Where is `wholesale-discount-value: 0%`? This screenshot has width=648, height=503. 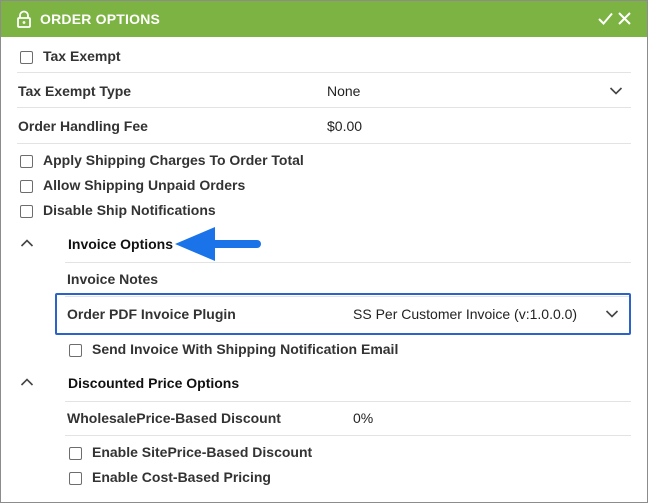
wholesale-discount-value: 0% is located at coordinates (363, 418).